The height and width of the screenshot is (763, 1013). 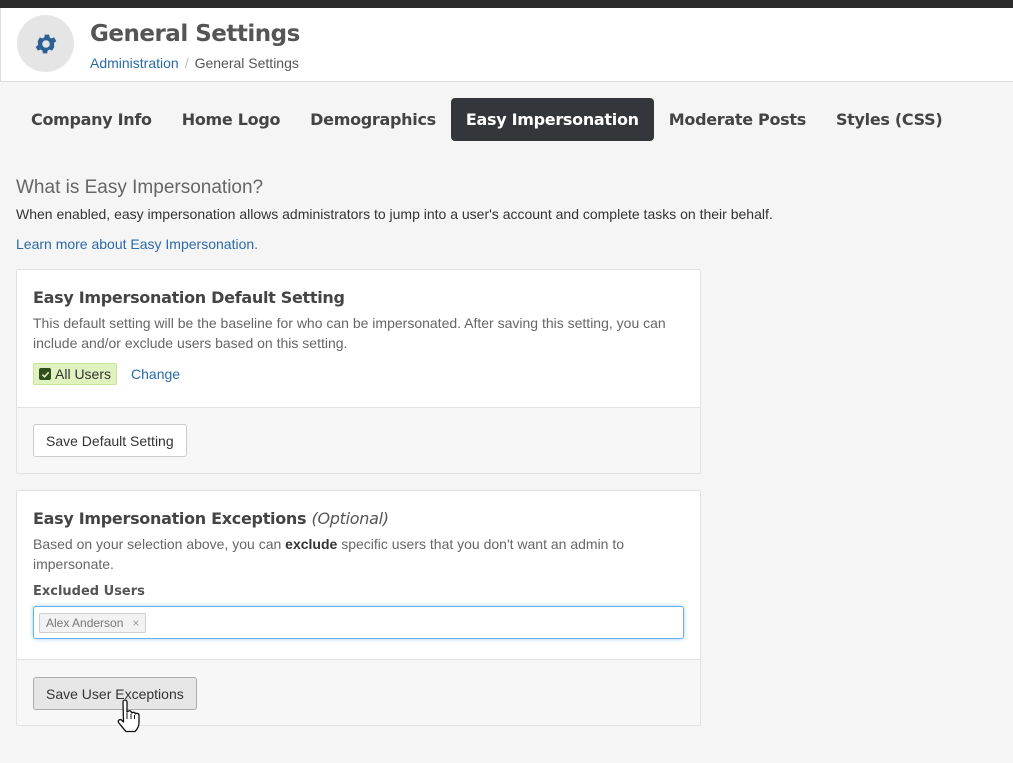 I want to click on top-bar, so click(x=506, y=4).